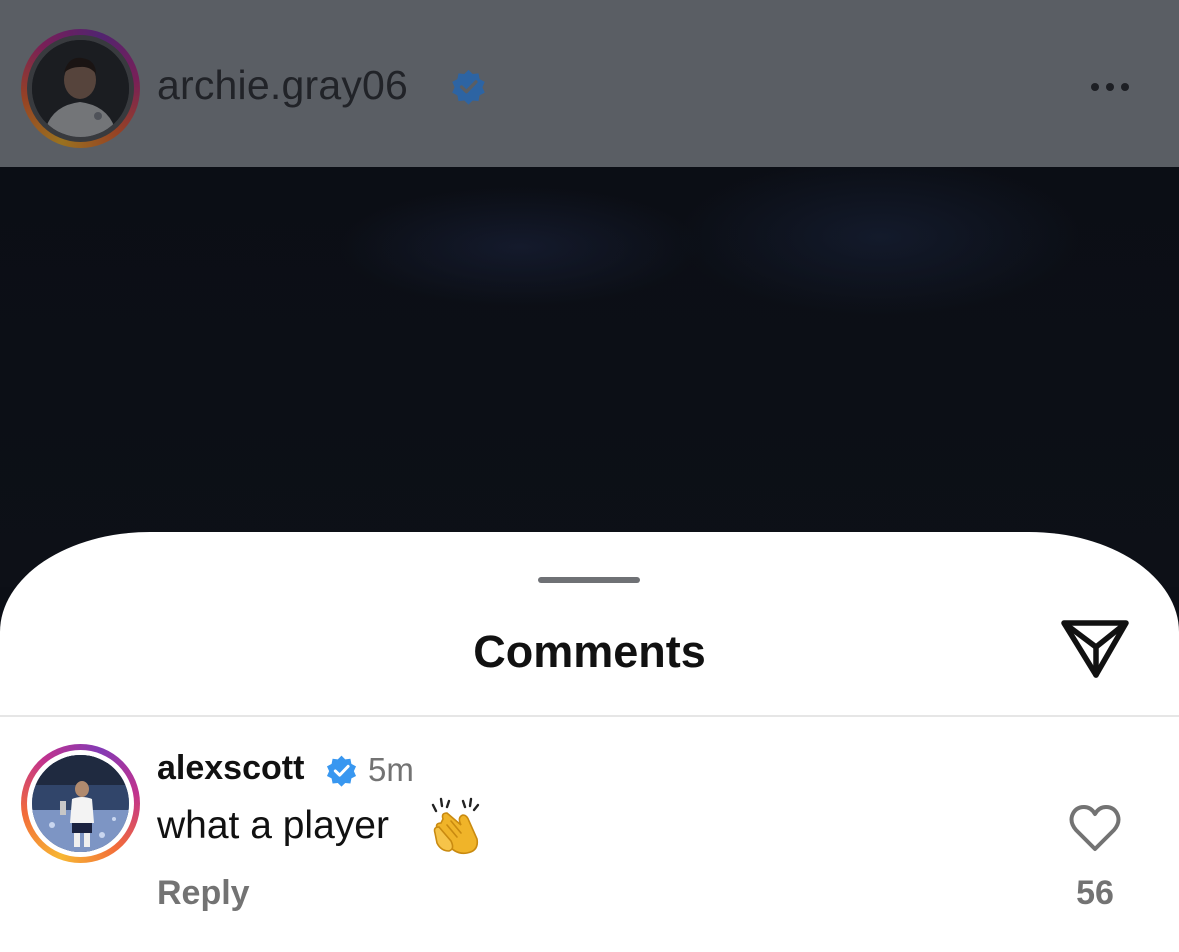  I want to click on like-count: 56, so click(1095, 893).